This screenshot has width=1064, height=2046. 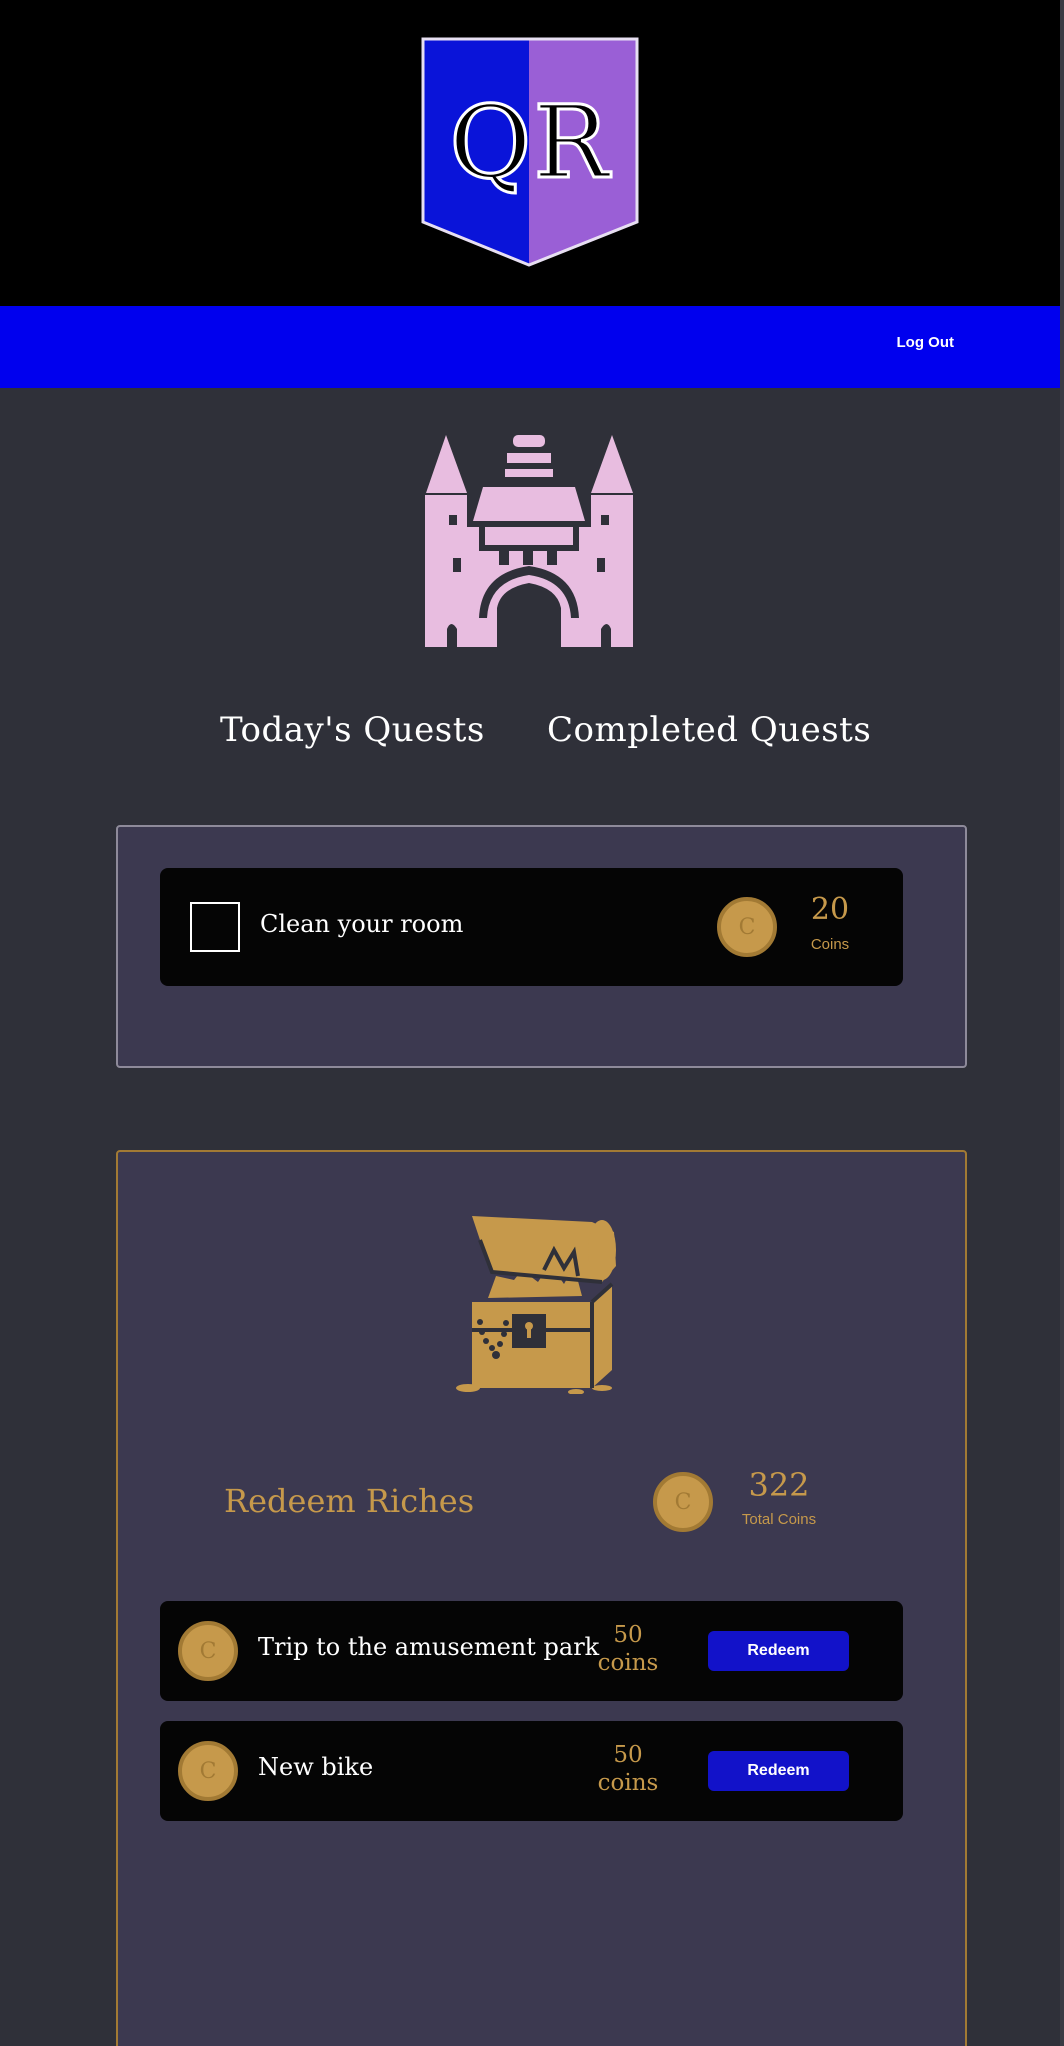 I want to click on logo-shield-icon: QR, so click(x=530, y=152).